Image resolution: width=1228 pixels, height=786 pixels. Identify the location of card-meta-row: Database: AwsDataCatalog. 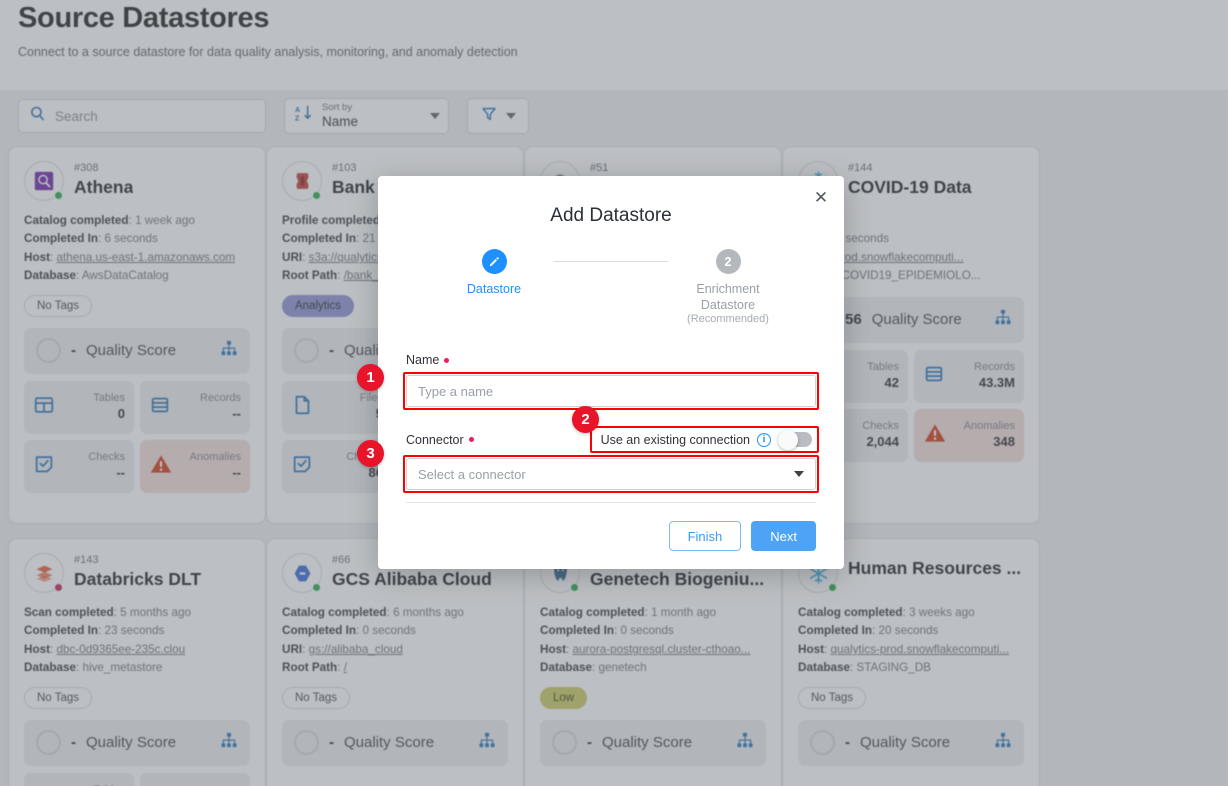
(96, 276).